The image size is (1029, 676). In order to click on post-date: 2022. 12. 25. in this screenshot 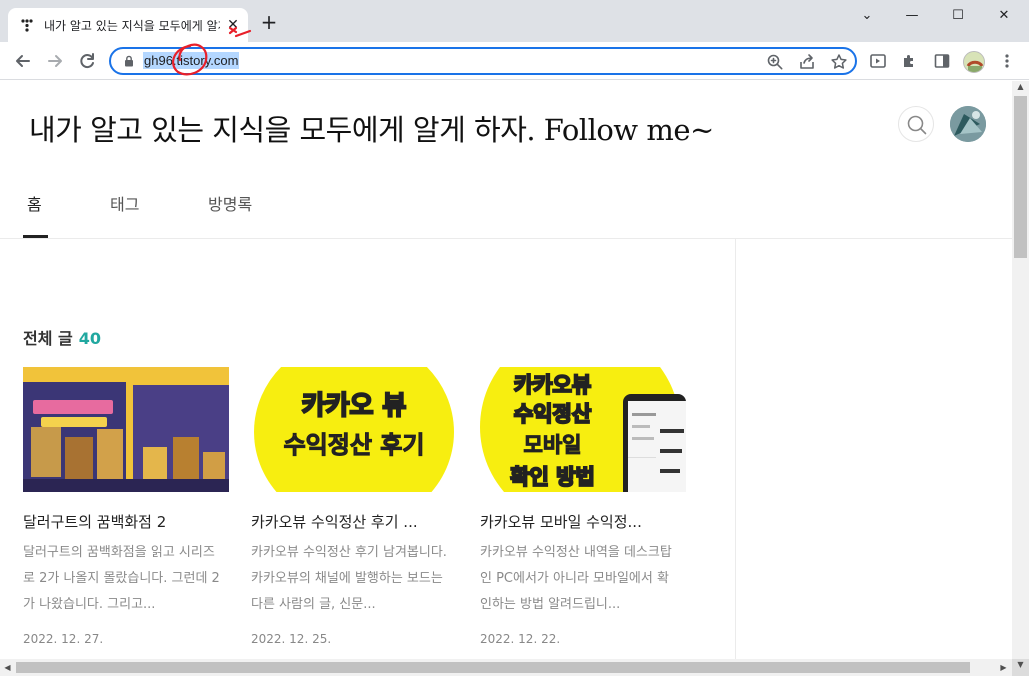, I will do `click(291, 639)`.